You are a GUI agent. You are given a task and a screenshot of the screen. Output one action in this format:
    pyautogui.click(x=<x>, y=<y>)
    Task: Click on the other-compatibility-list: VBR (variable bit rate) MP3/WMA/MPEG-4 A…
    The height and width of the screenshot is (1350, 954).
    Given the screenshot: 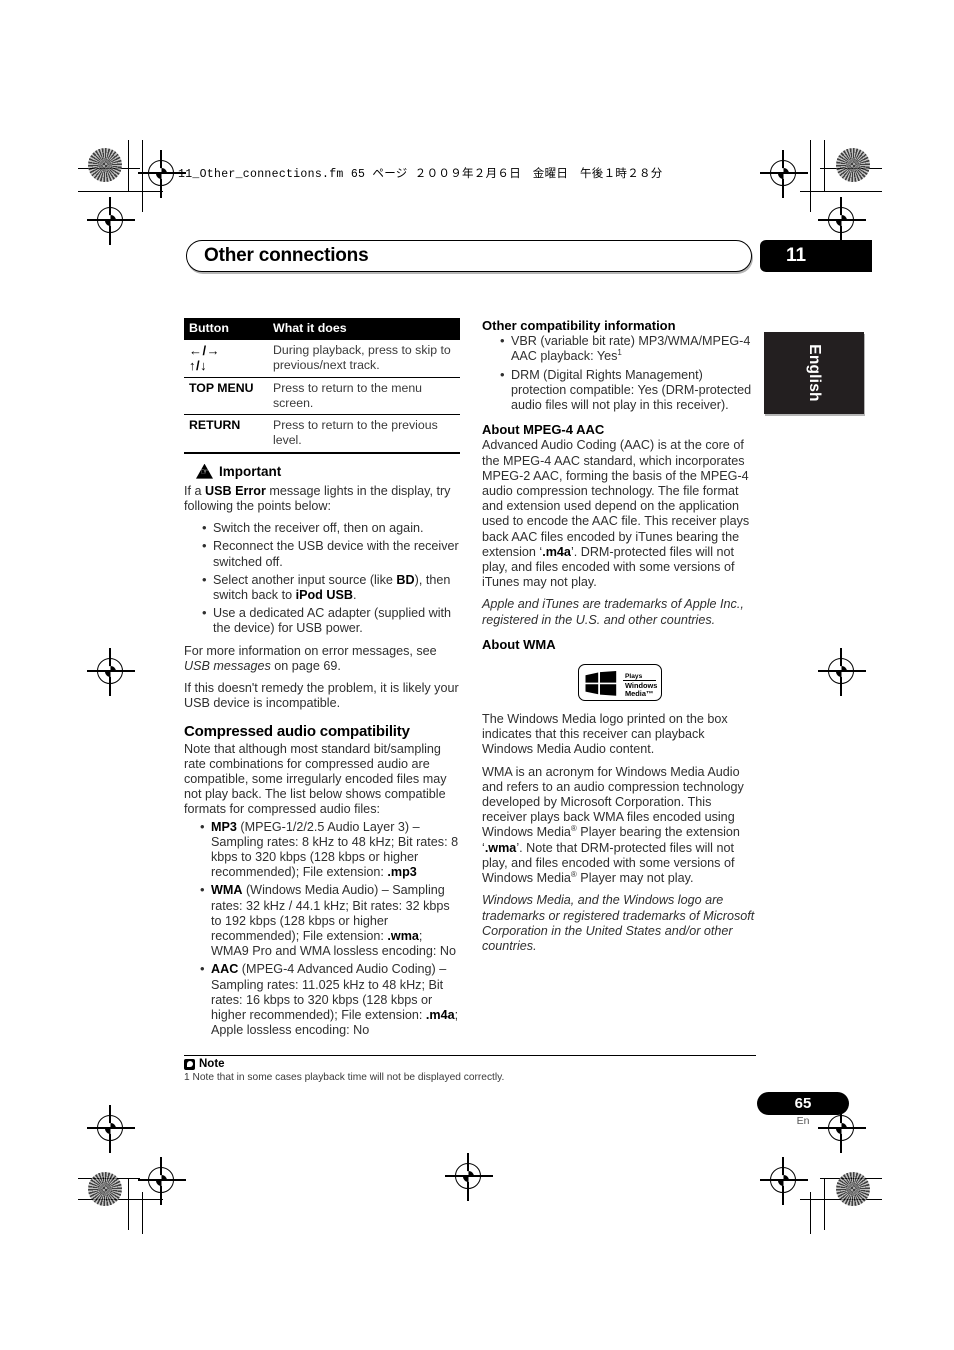 What is the action you would take?
    pyautogui.click(x=620, y=373)
    